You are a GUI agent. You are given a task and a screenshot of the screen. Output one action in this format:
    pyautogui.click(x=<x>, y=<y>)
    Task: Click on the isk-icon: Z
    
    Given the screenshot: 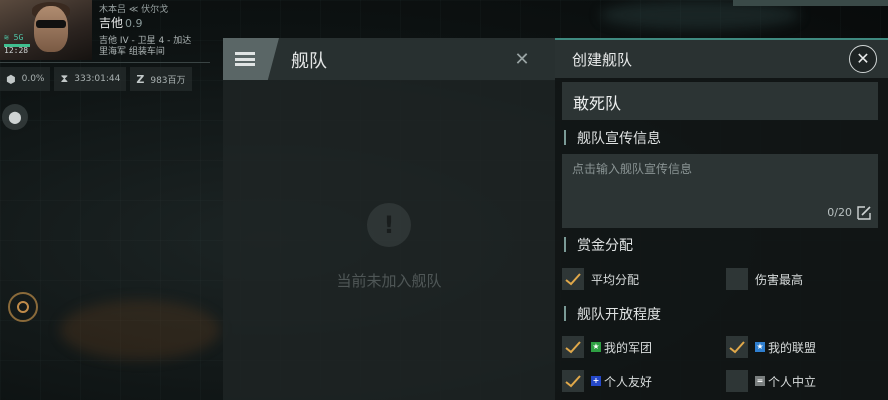 What is the action you would take?
    pyautogui.click(x=140, y=79)
    